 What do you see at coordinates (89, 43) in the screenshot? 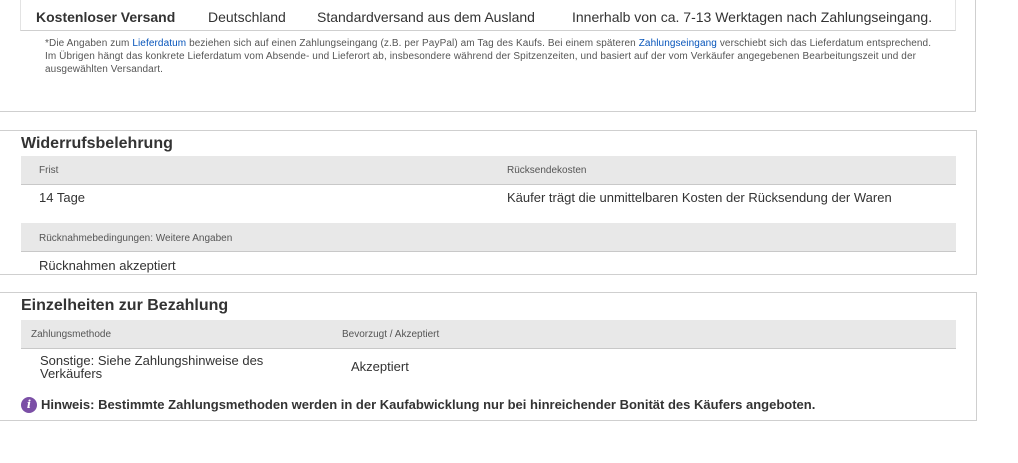
I see `note-text: *Die Angaben zum` at bounding box center [89, 43].